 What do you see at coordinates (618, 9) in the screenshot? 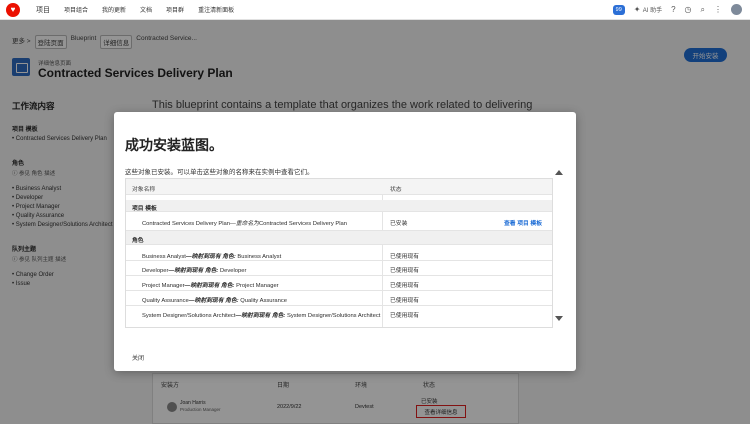
I see `notifications-badge: 99` at bounding box center [618, 9].